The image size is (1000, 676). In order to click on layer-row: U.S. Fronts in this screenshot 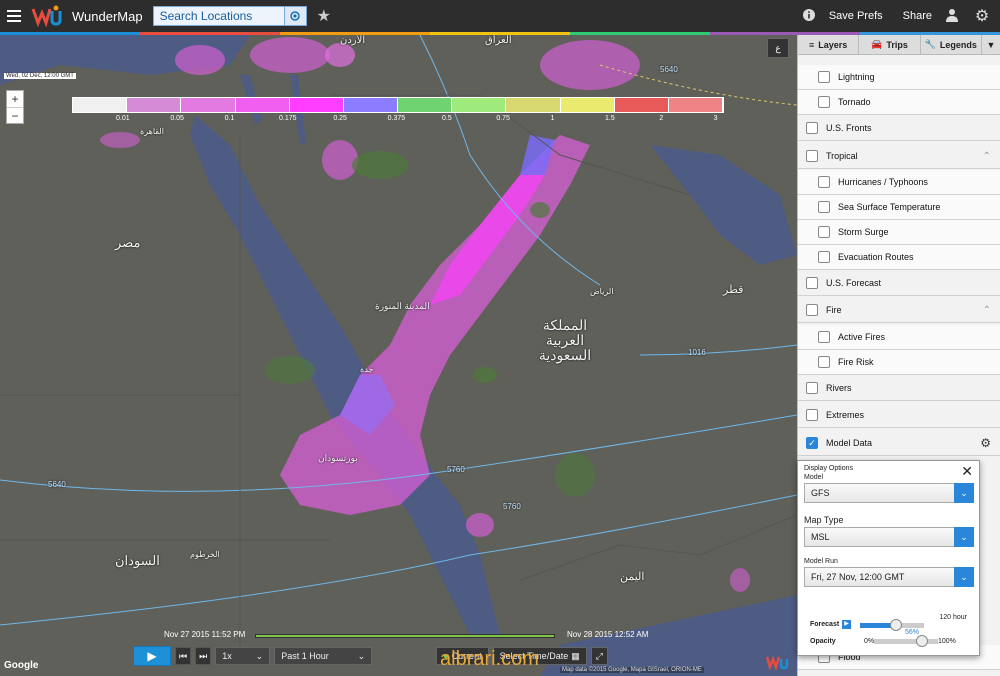, I will do `click(899, 128)`.